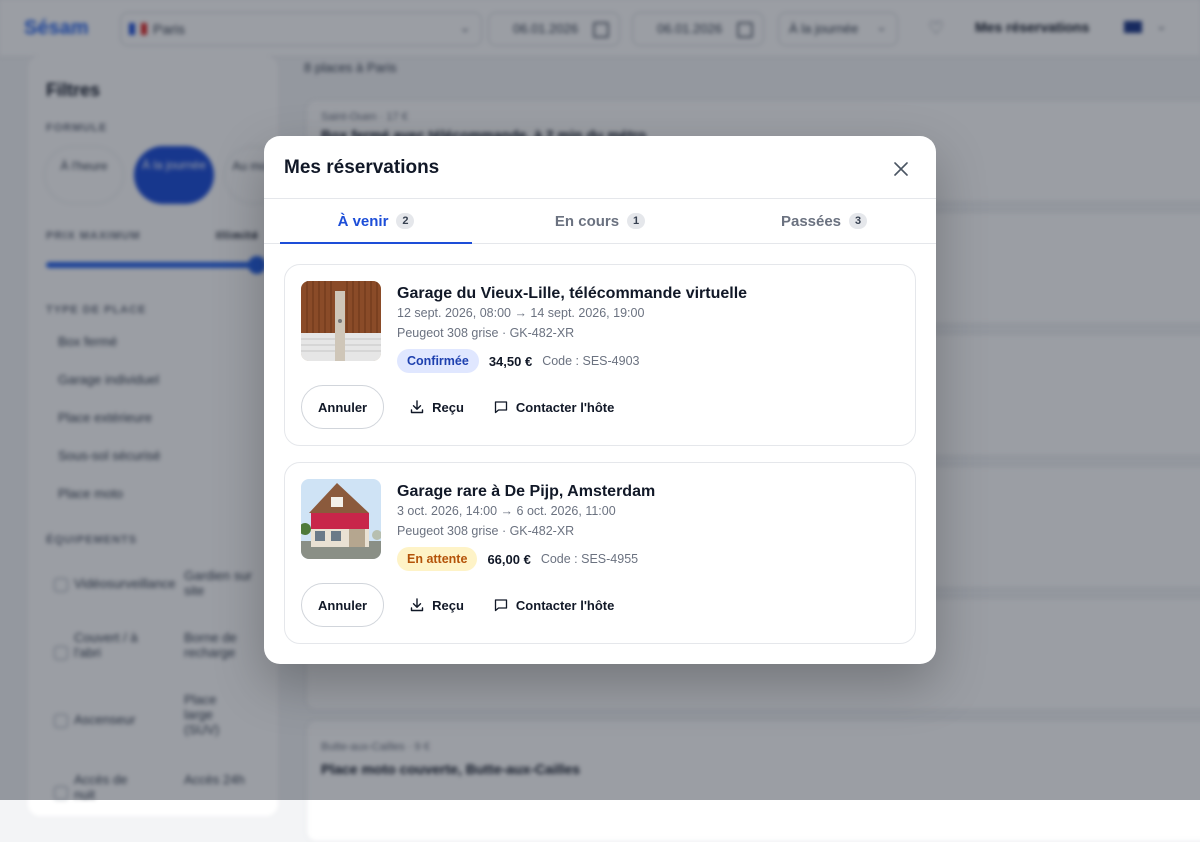 The width and height of the screenshot is (1200, 842). Describe the element at coordinates (587, 221) in the screenshot. I see `tab-label: En cours` at that location.